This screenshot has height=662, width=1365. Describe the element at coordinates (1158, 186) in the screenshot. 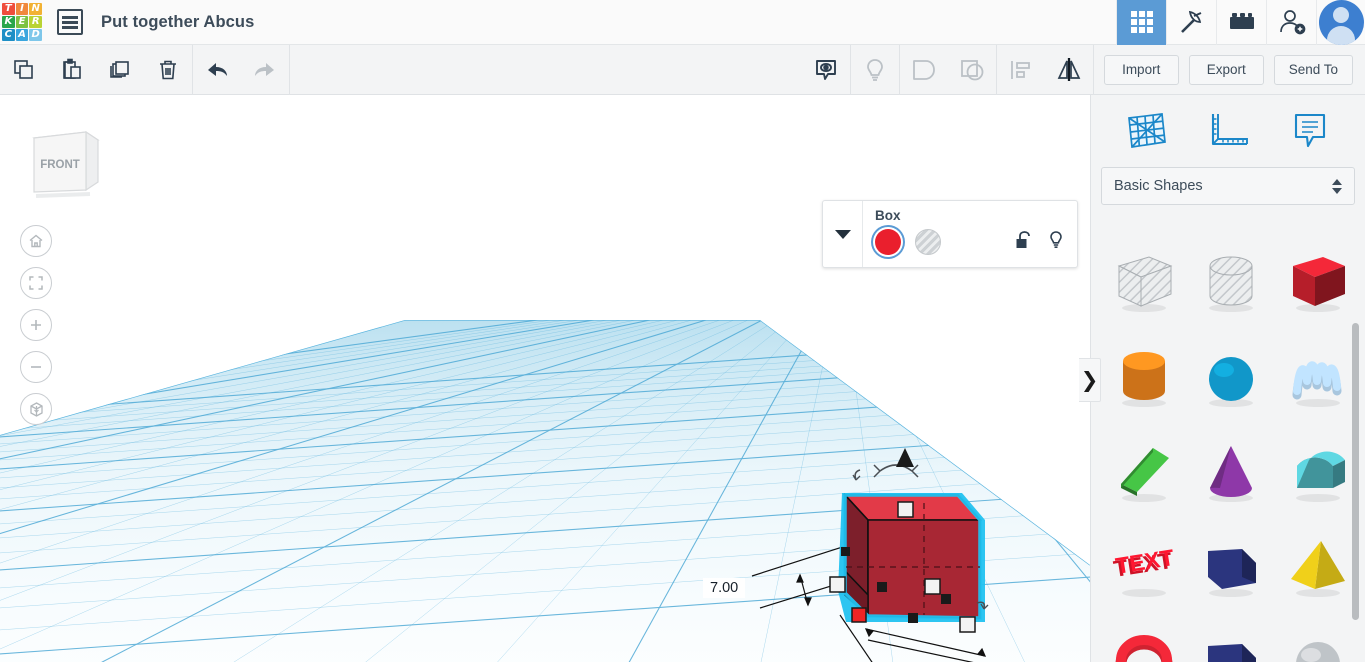

I see `shape-library-value: Basic Shapes` at that location.